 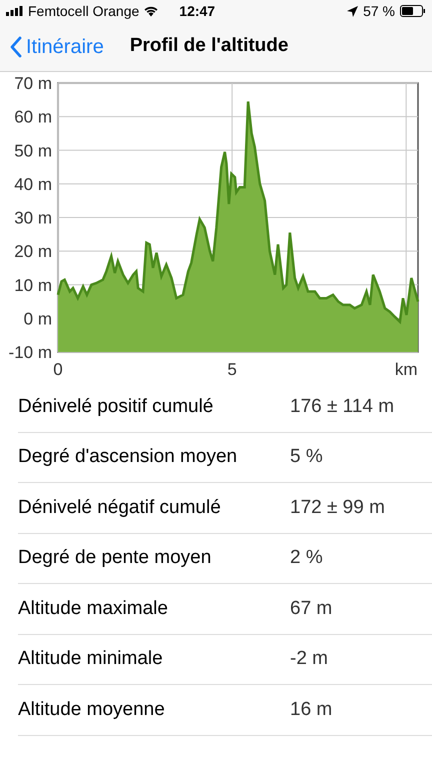 I want to click on stat-label: Altitude maximale, so click(x=93, y=608).